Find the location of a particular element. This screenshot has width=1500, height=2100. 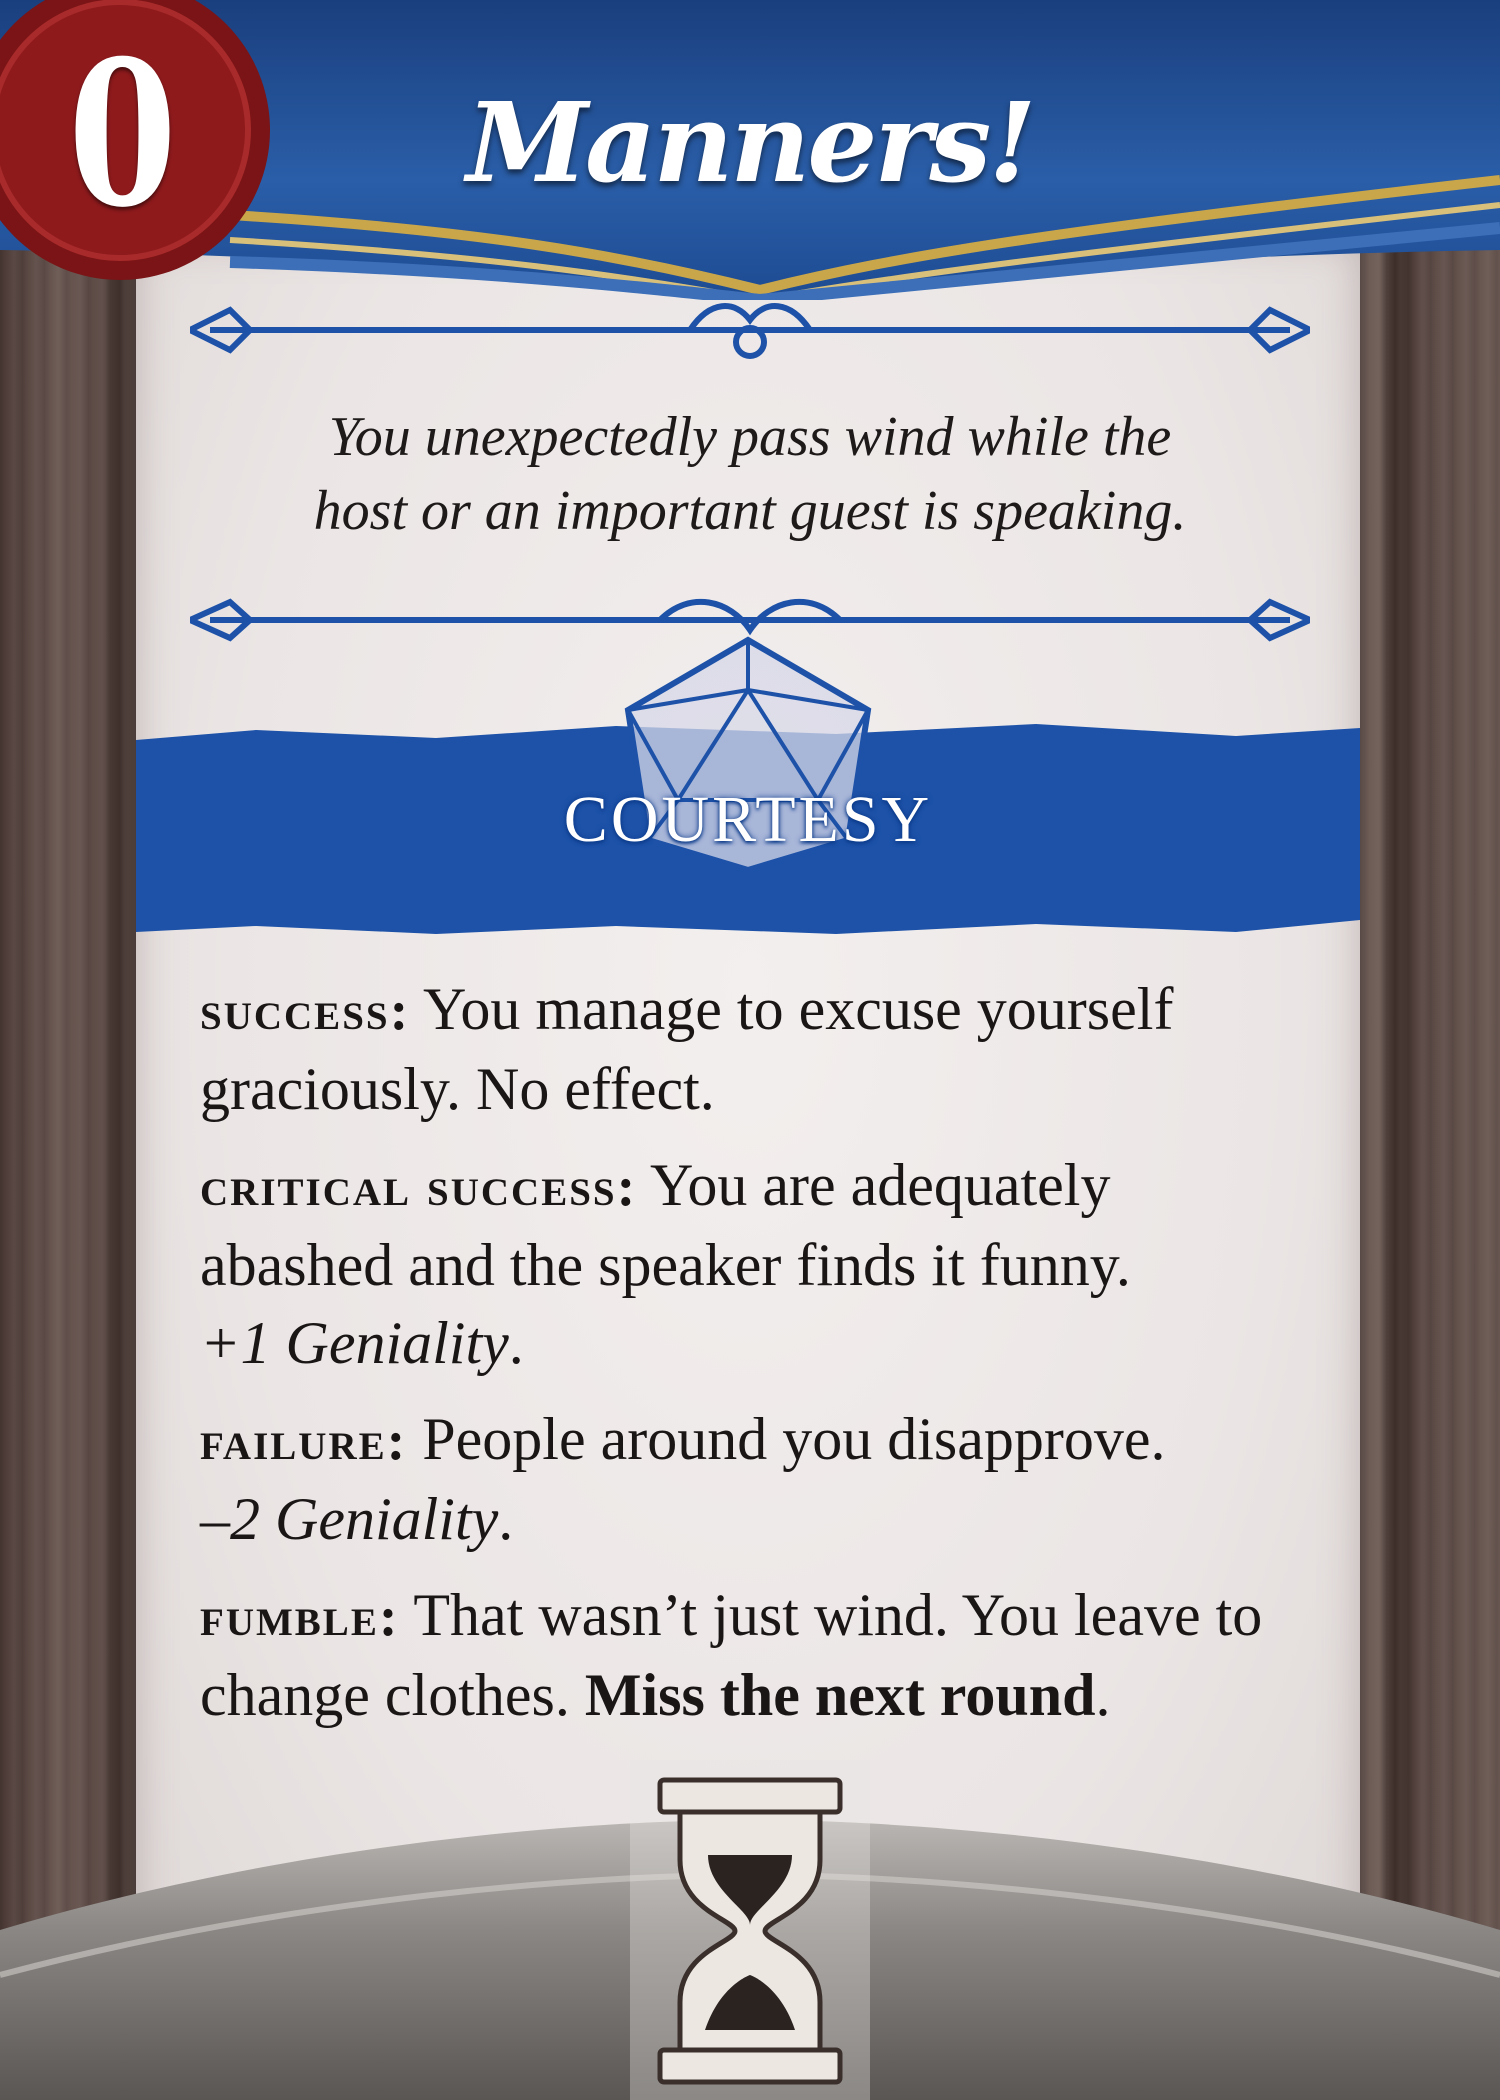

failure-label: failure: is located at coordinates (304, 1441).